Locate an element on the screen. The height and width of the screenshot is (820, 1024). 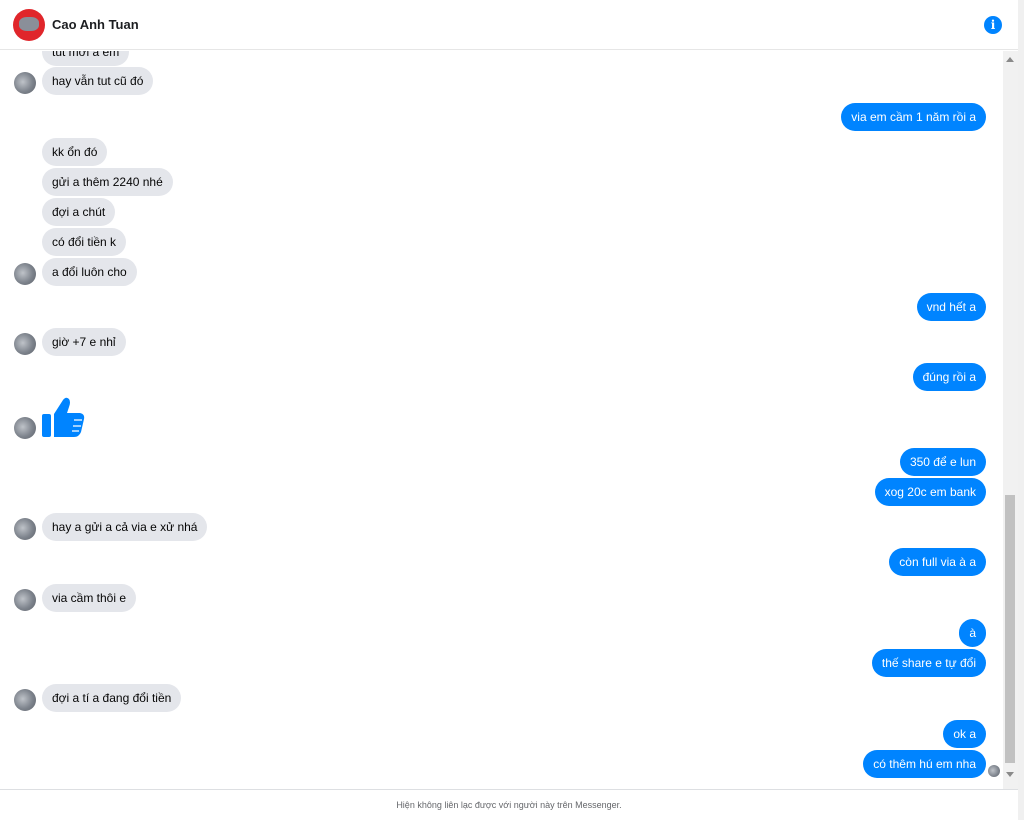
message-row: còn full via à a is located at coordinates (703, 562).